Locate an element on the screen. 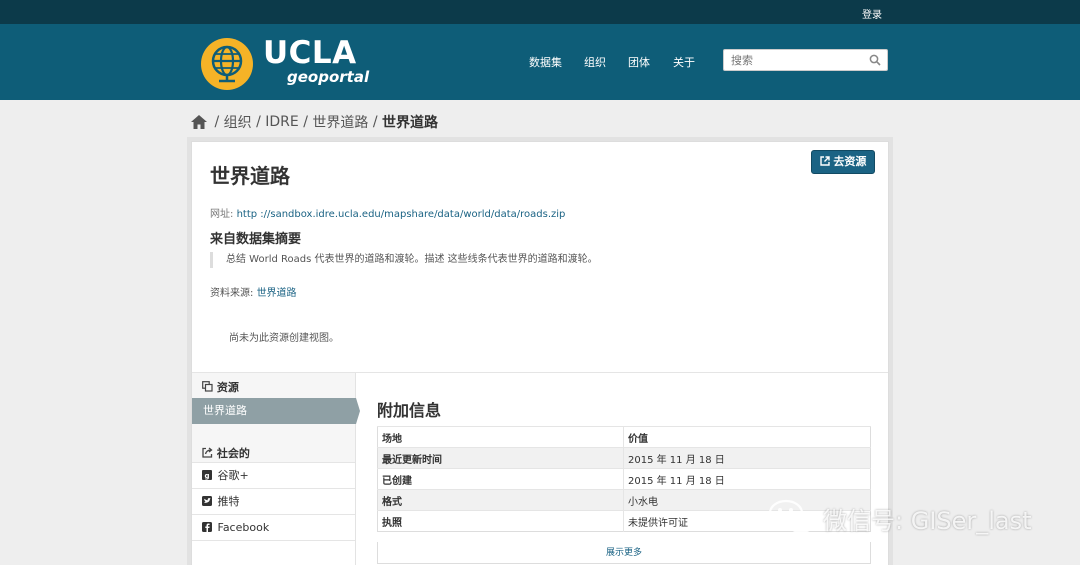 The height and width of the screenshot is (565, 1080). sidebar-item-world-roads: 世界道路 is located at coordinates (274, 411).